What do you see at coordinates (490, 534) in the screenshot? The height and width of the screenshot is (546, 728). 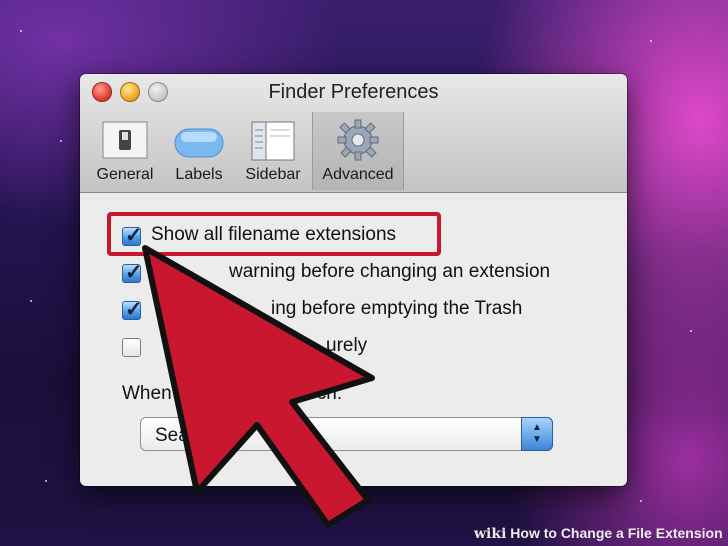 I see `wiki-logo: wiki` at bounding box center [490, 534].